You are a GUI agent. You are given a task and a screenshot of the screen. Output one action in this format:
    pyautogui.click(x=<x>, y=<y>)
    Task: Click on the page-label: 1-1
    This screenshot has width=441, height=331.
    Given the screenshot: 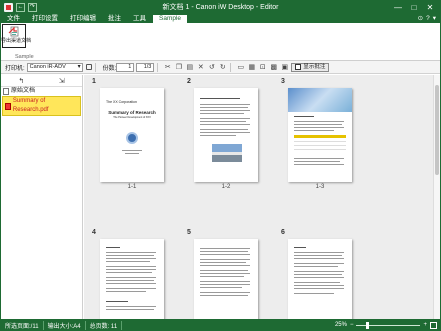 What is the action you would take?
    pyautogui.click(x=132, y=187)
    